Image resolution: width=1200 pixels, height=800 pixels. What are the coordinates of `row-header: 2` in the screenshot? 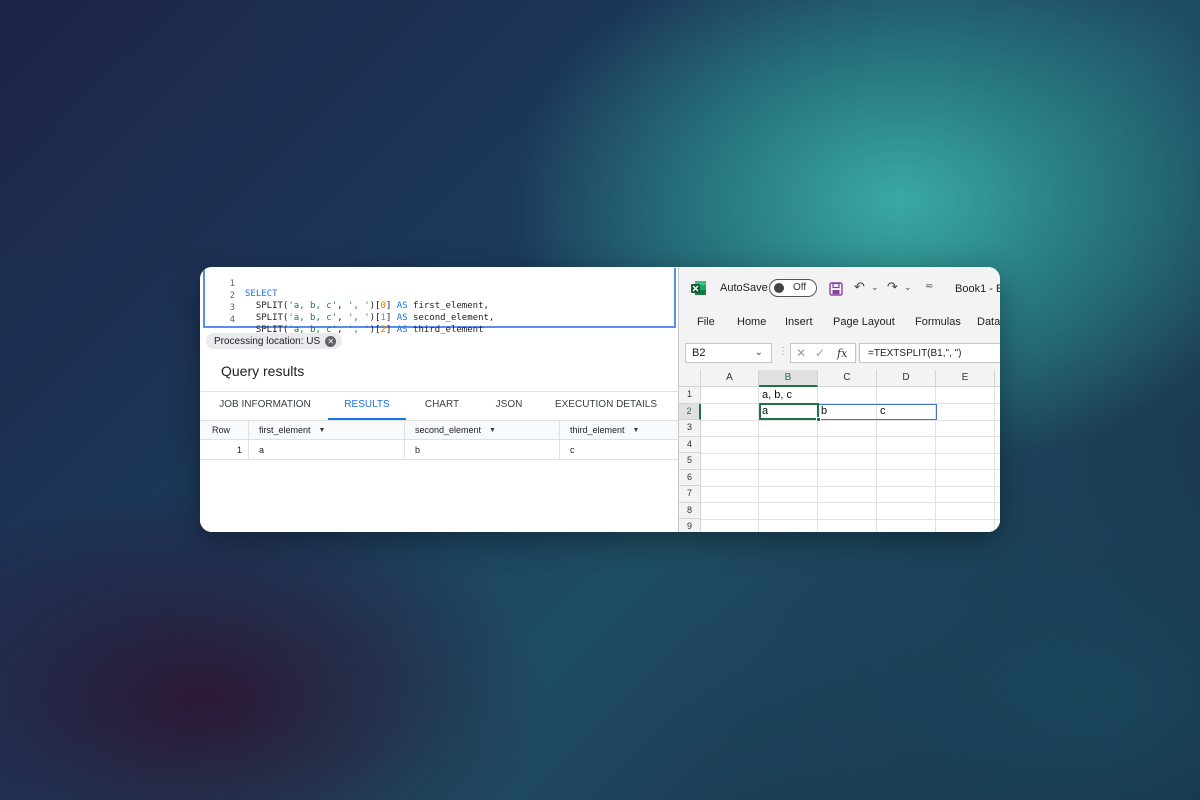 It's located at (690, 411).